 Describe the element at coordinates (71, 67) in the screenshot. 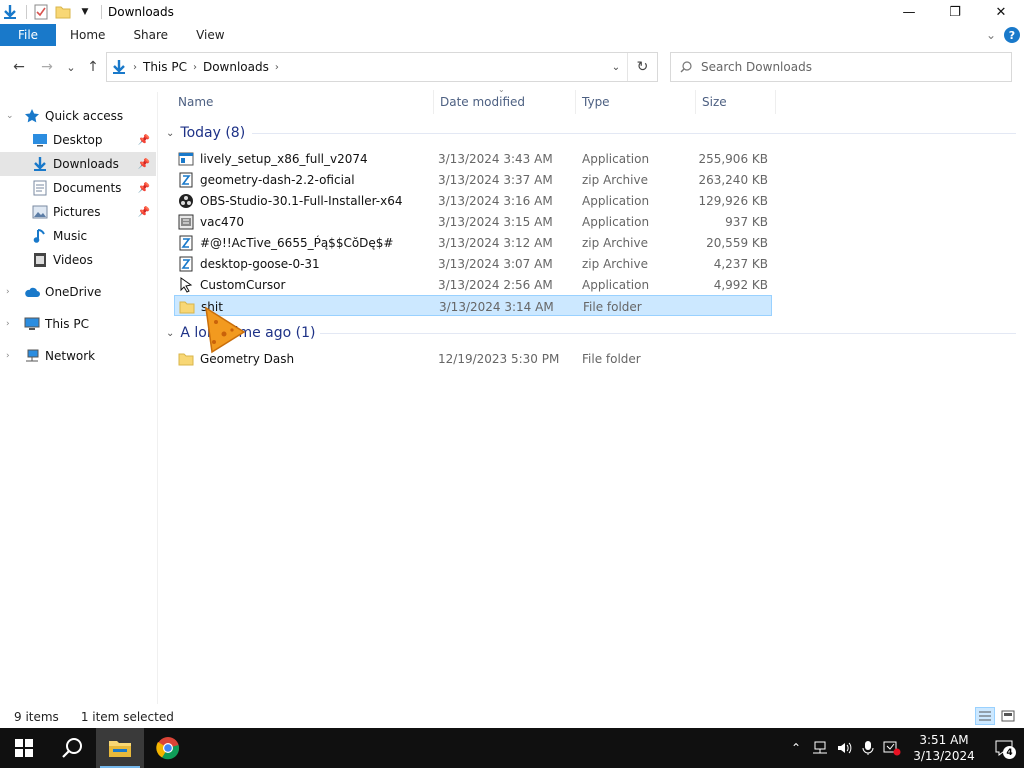

I see `recent-locations-button: ⌄` at that location.